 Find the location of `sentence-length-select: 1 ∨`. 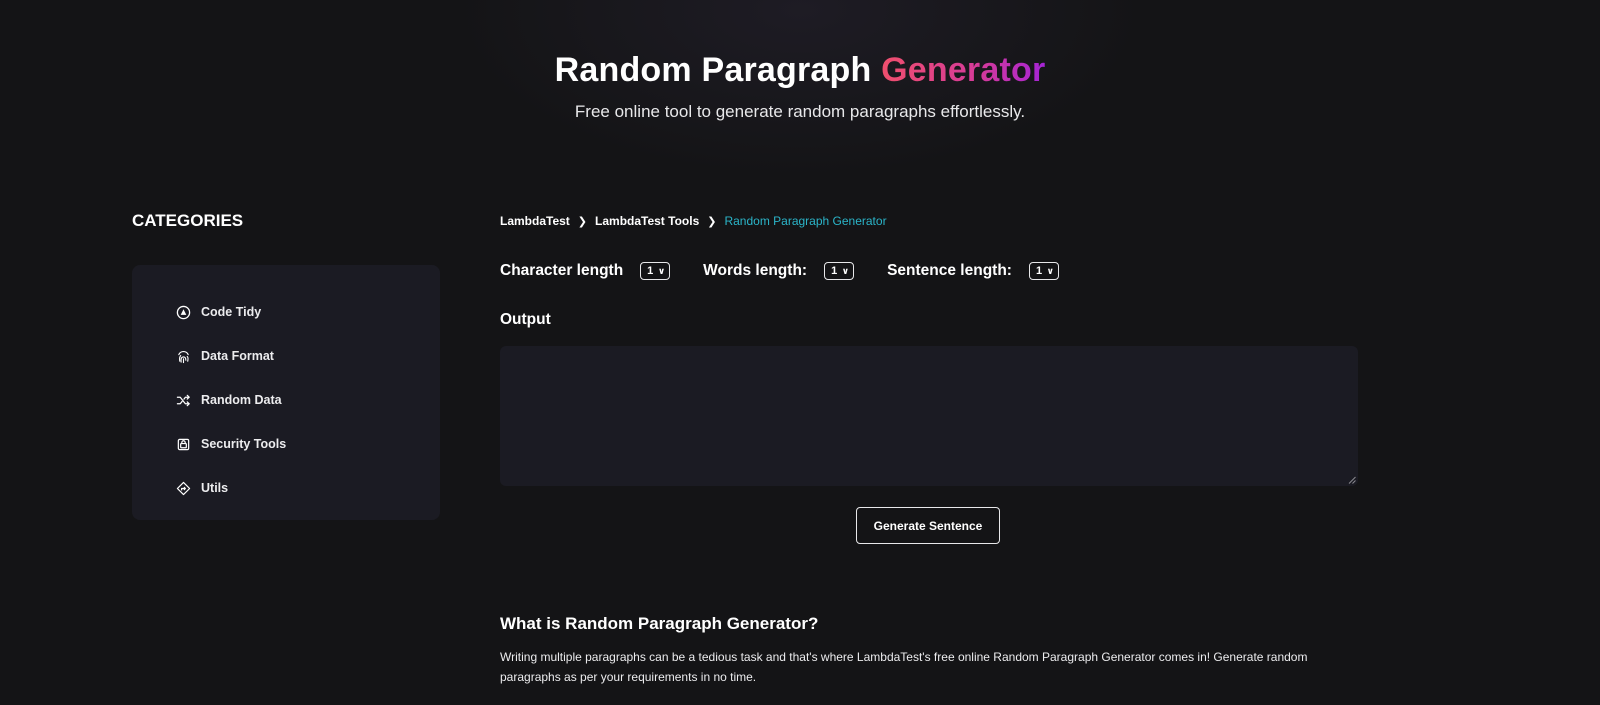

sentence-length-select: 1 ∨ is located at coordinates (1043, 271).